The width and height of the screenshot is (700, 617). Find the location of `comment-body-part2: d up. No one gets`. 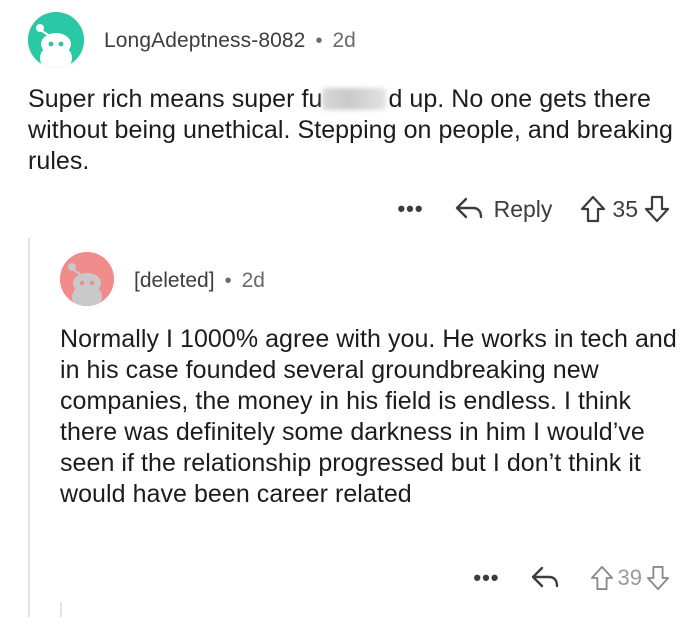

comment-body-part2: d up. No one gets is located at coordinates (487, 99).